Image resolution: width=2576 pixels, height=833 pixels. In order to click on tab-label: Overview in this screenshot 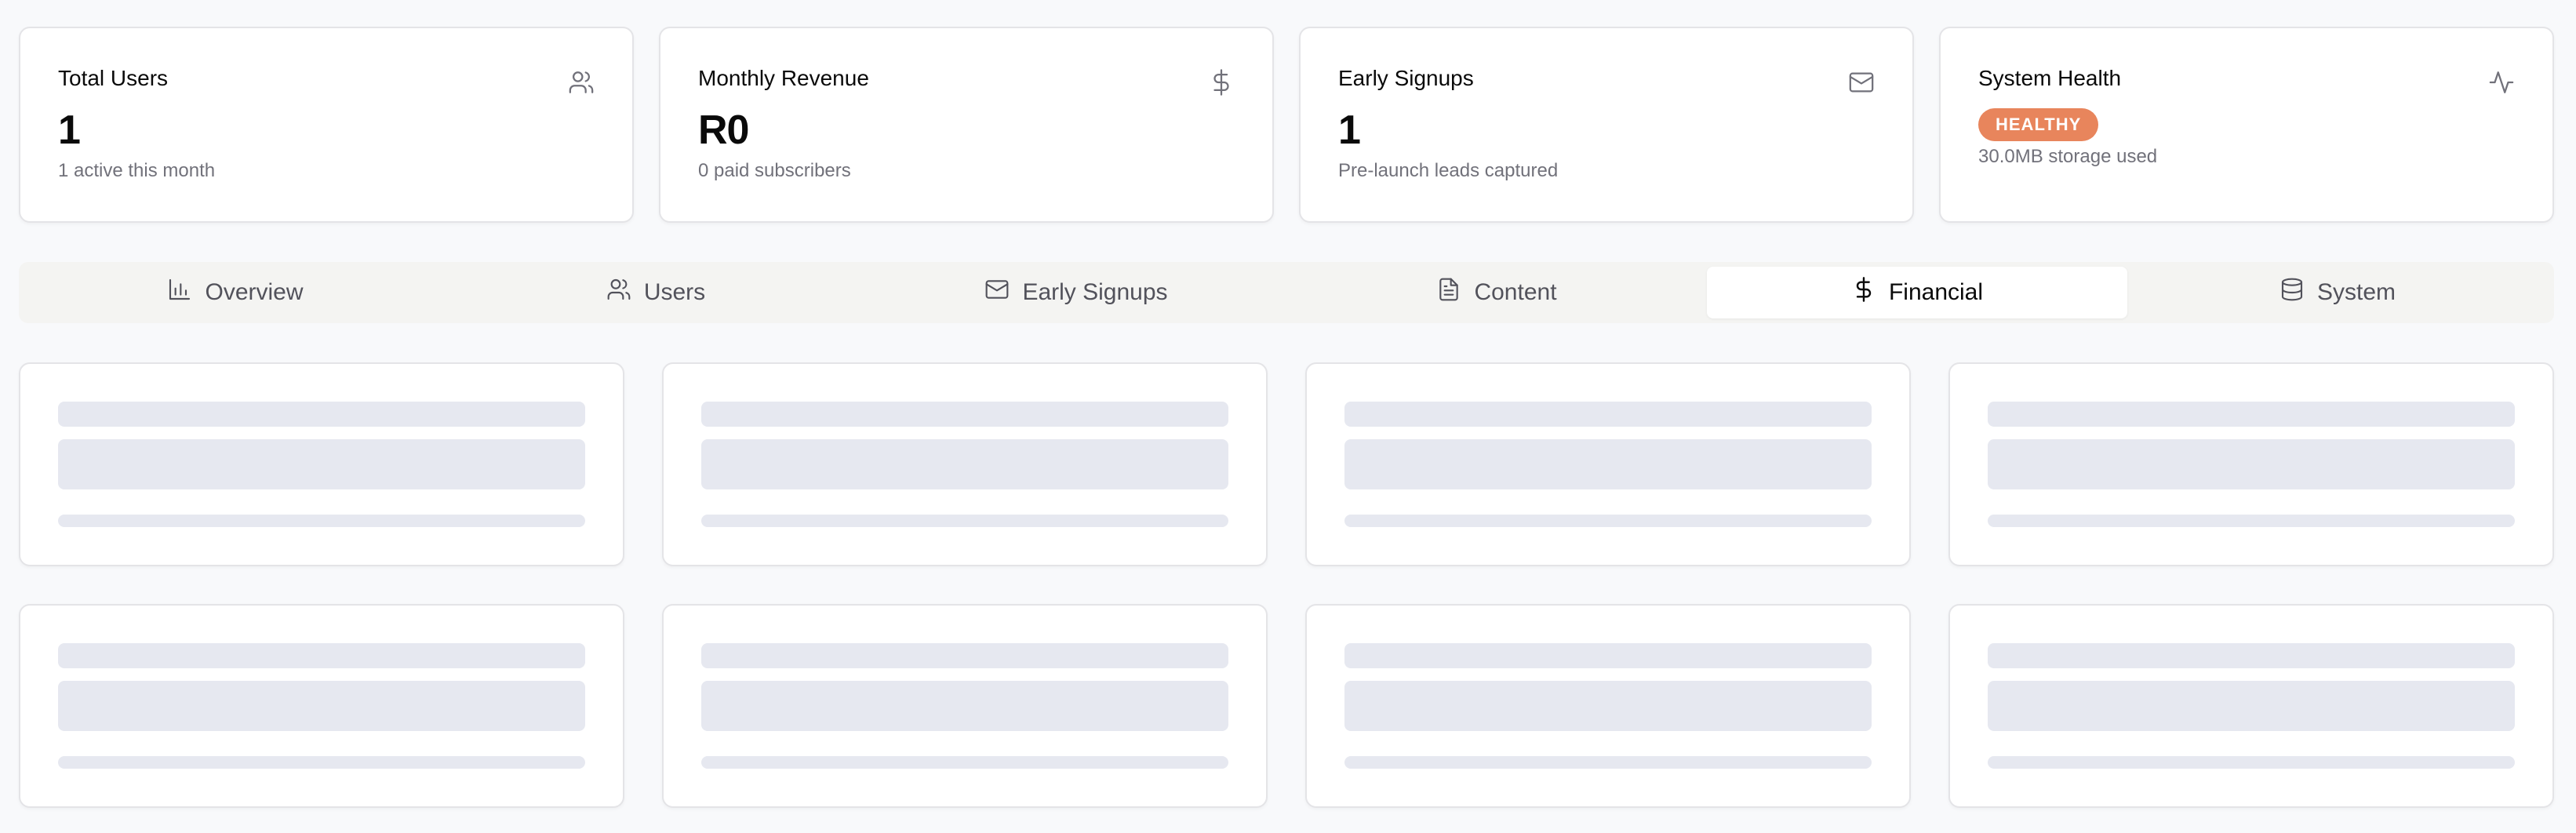, I will do `click(254, 292)`.